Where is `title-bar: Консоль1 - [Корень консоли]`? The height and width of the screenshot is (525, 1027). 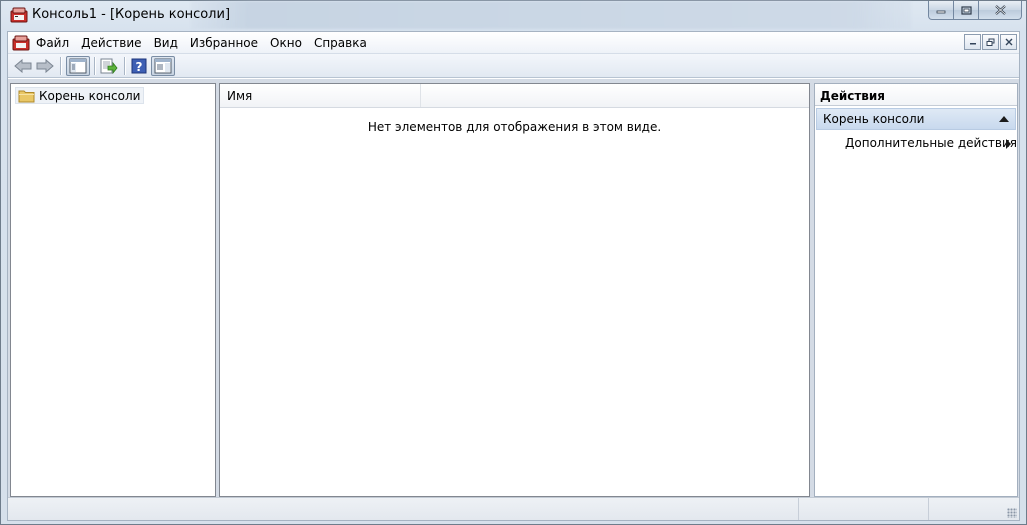
title-bar: Консоль1 - [Корень консоли] is located at coordinates (513, 16).